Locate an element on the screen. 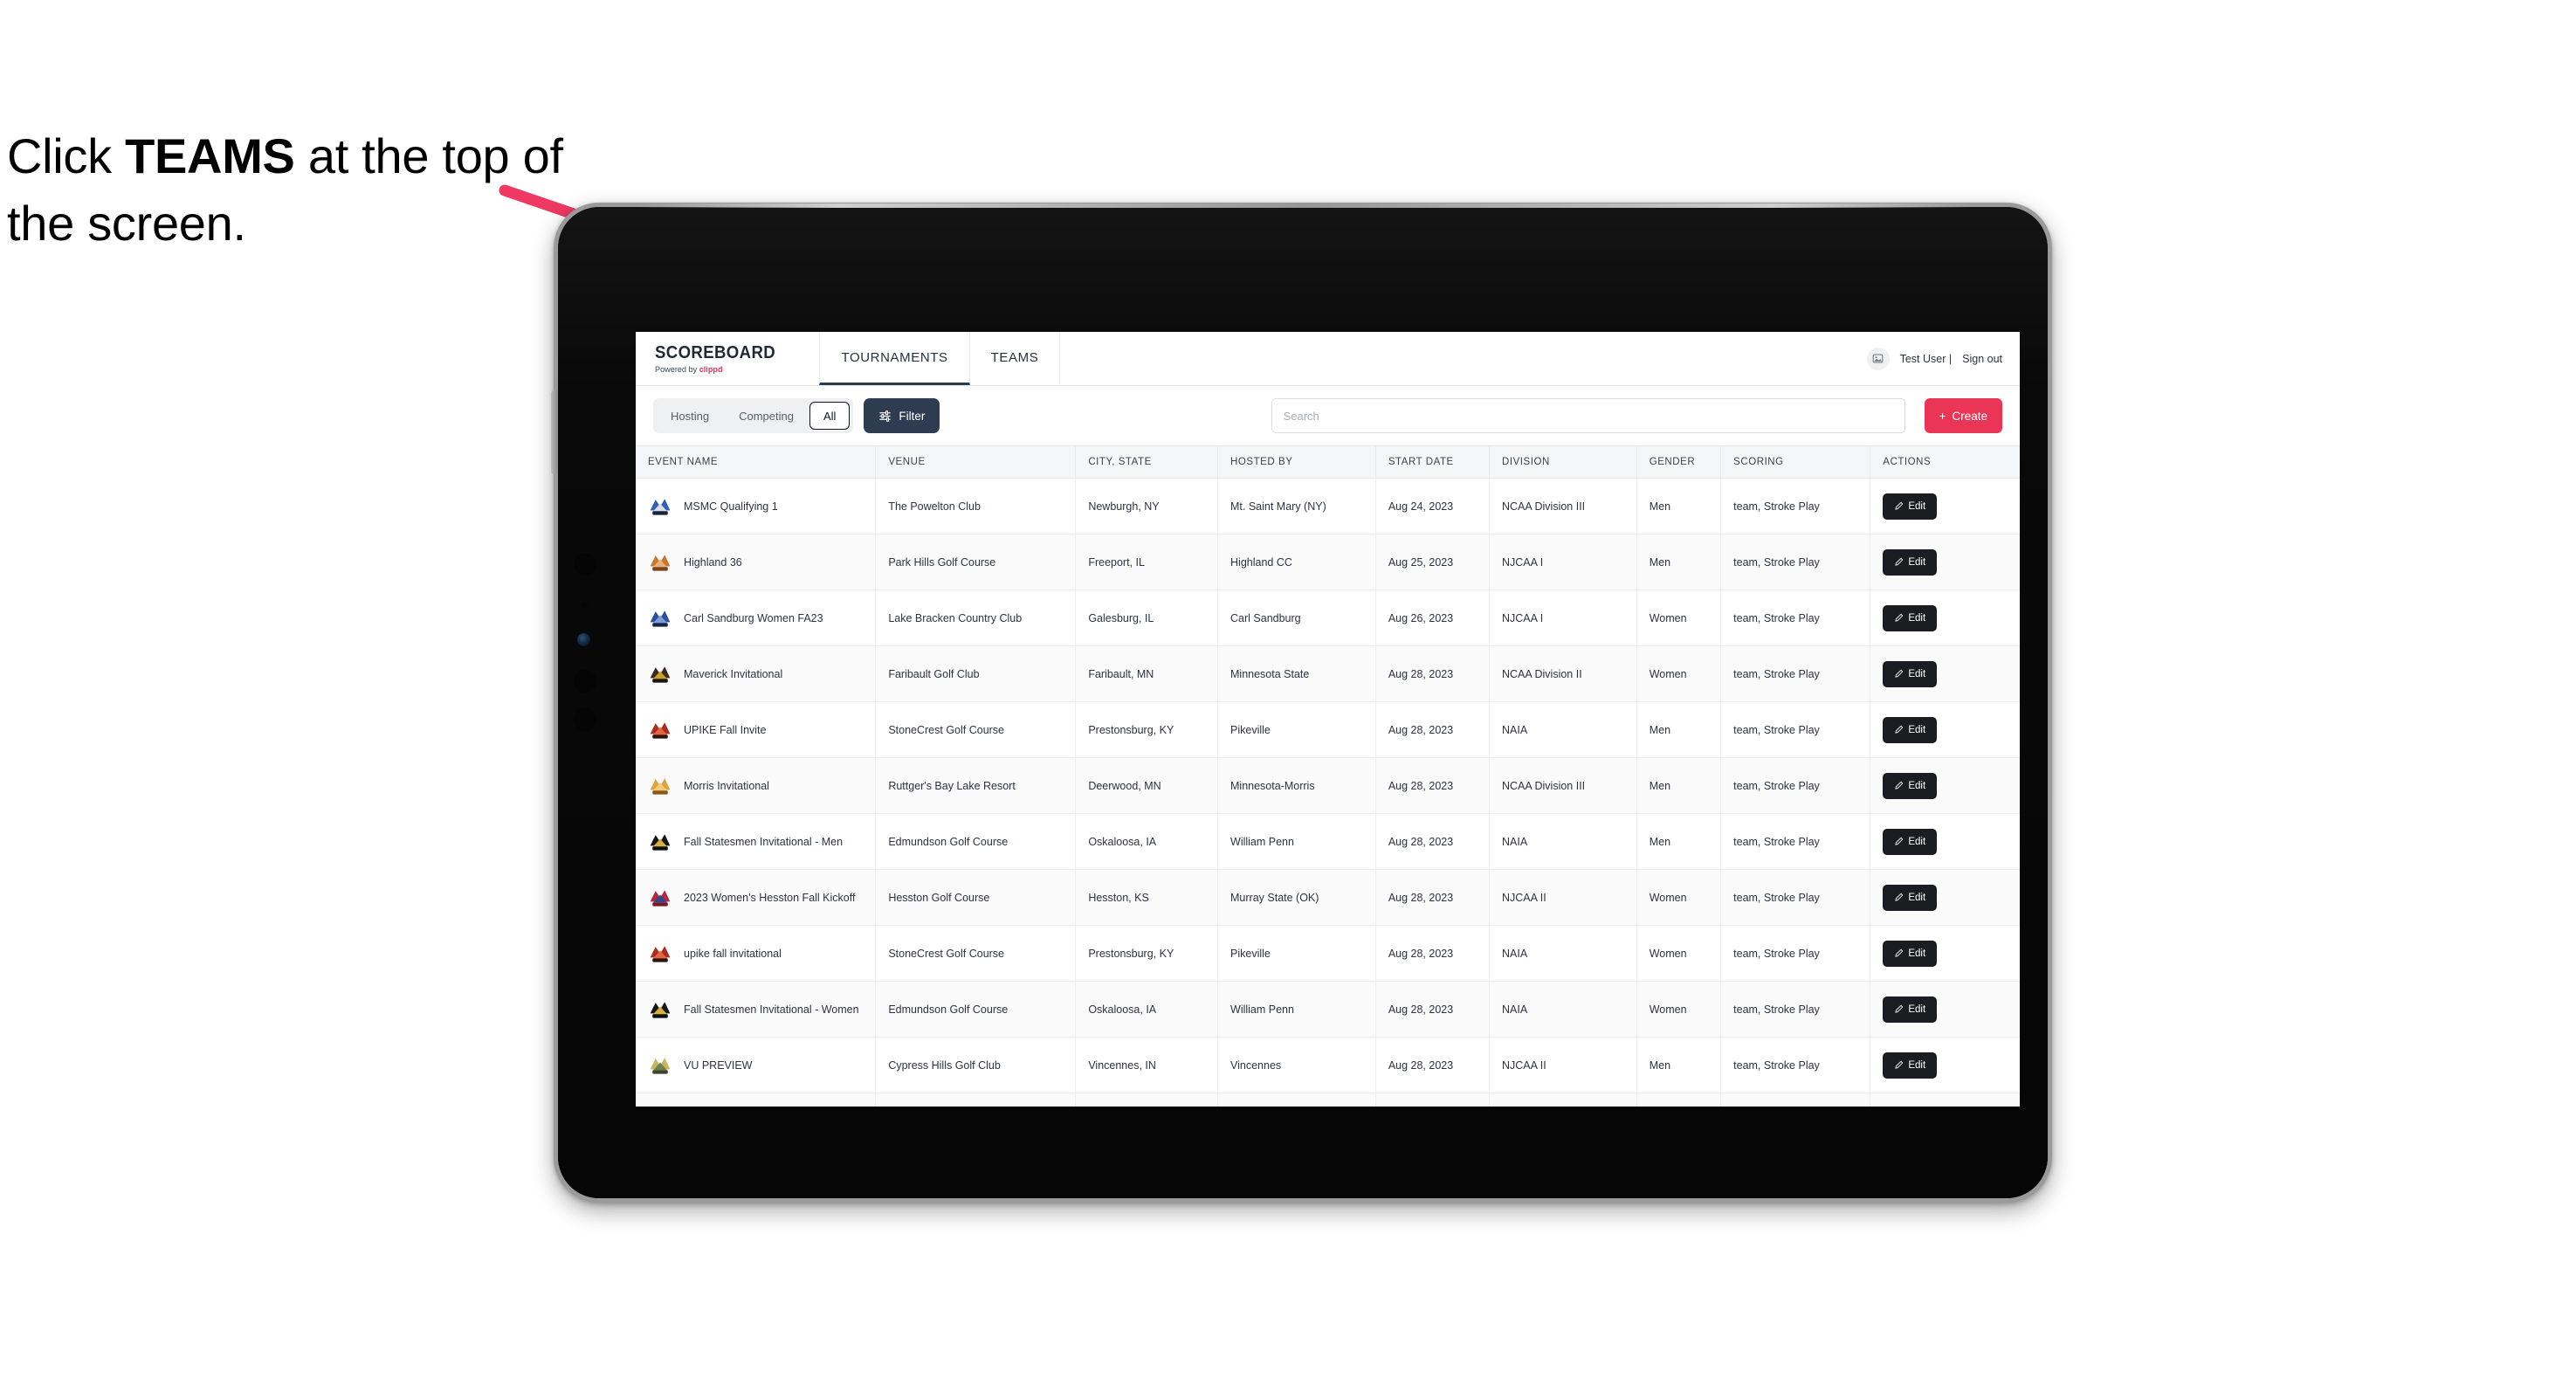 The image size is (2576, 1386). event-name-label: upike fall invitational is located at coordinates (733, 953).